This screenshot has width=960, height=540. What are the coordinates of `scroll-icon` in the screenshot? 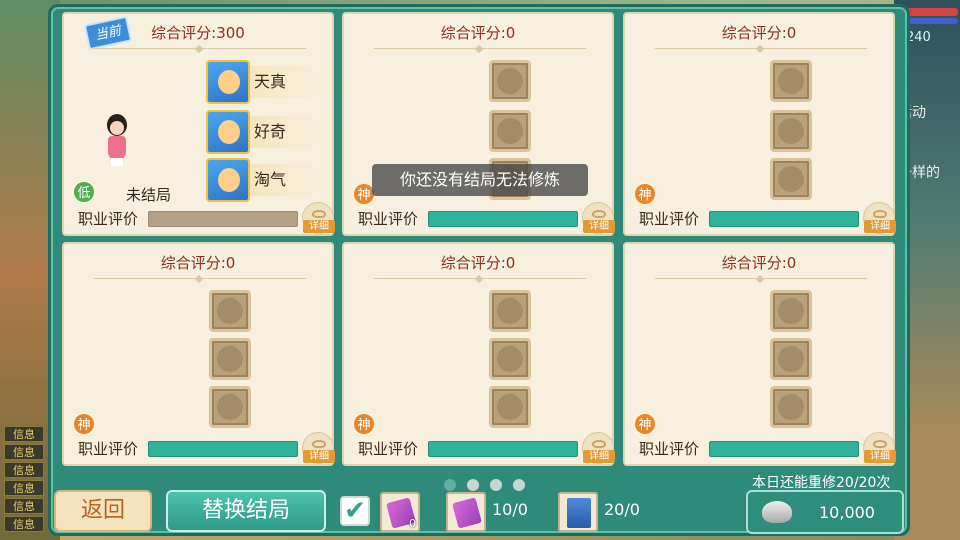 It's located at (467, 513).